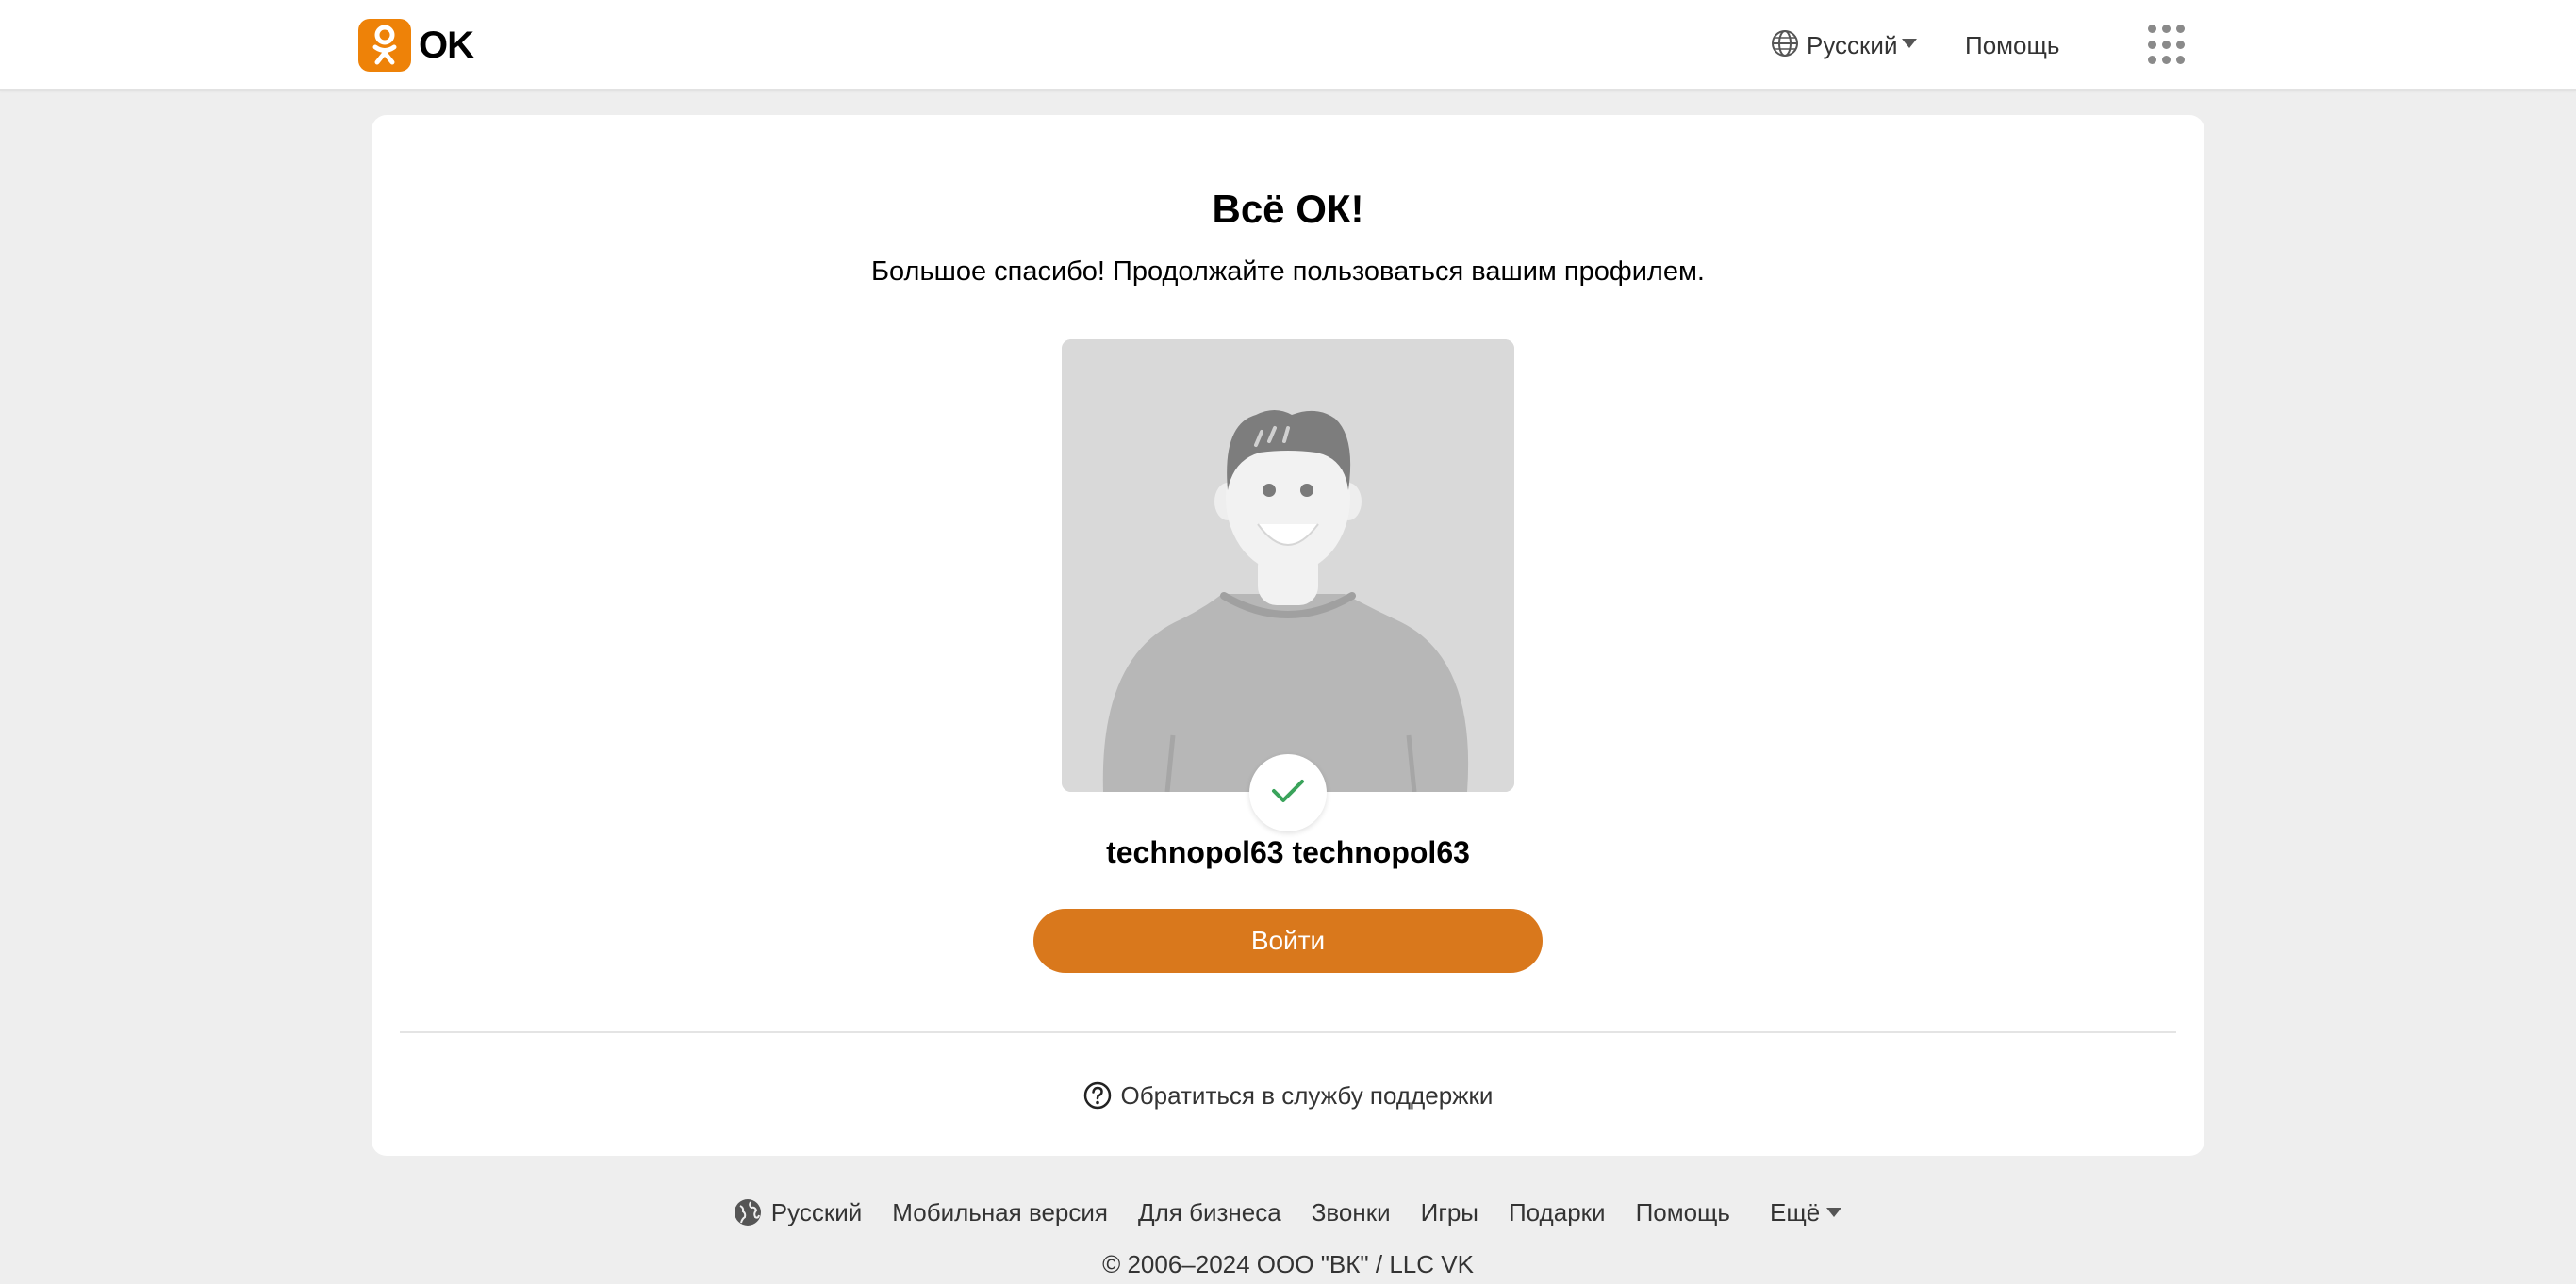 Image resolution: width=2576 pixels, height=1284 pixels. Describe the element at coordinates (446, 45) in the screenshot. I see `logo-text: OK` at that location.